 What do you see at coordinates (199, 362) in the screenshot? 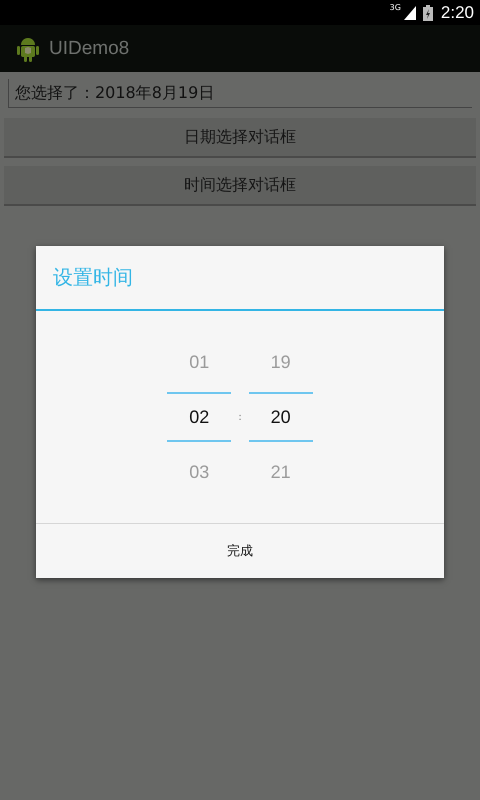
I see `picker-value: 01` at bounding box center [199, 362].